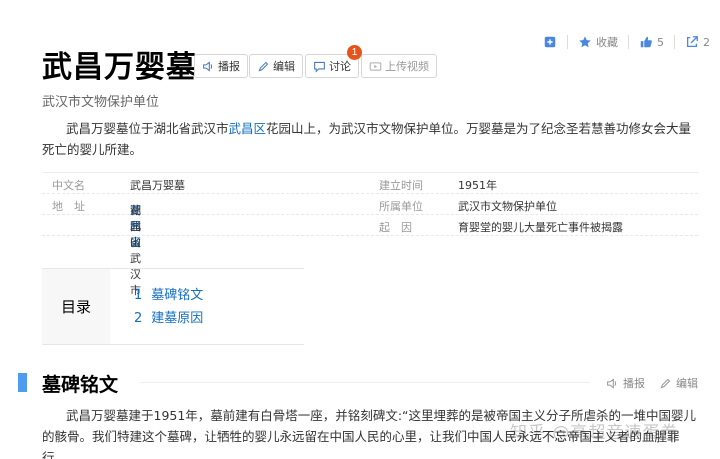 The image size is (720, 459). What do you see at coordinates (687, 383) in the screenshot?
I see `section-edit-label: 编辑` at bounding box center [687, 383].